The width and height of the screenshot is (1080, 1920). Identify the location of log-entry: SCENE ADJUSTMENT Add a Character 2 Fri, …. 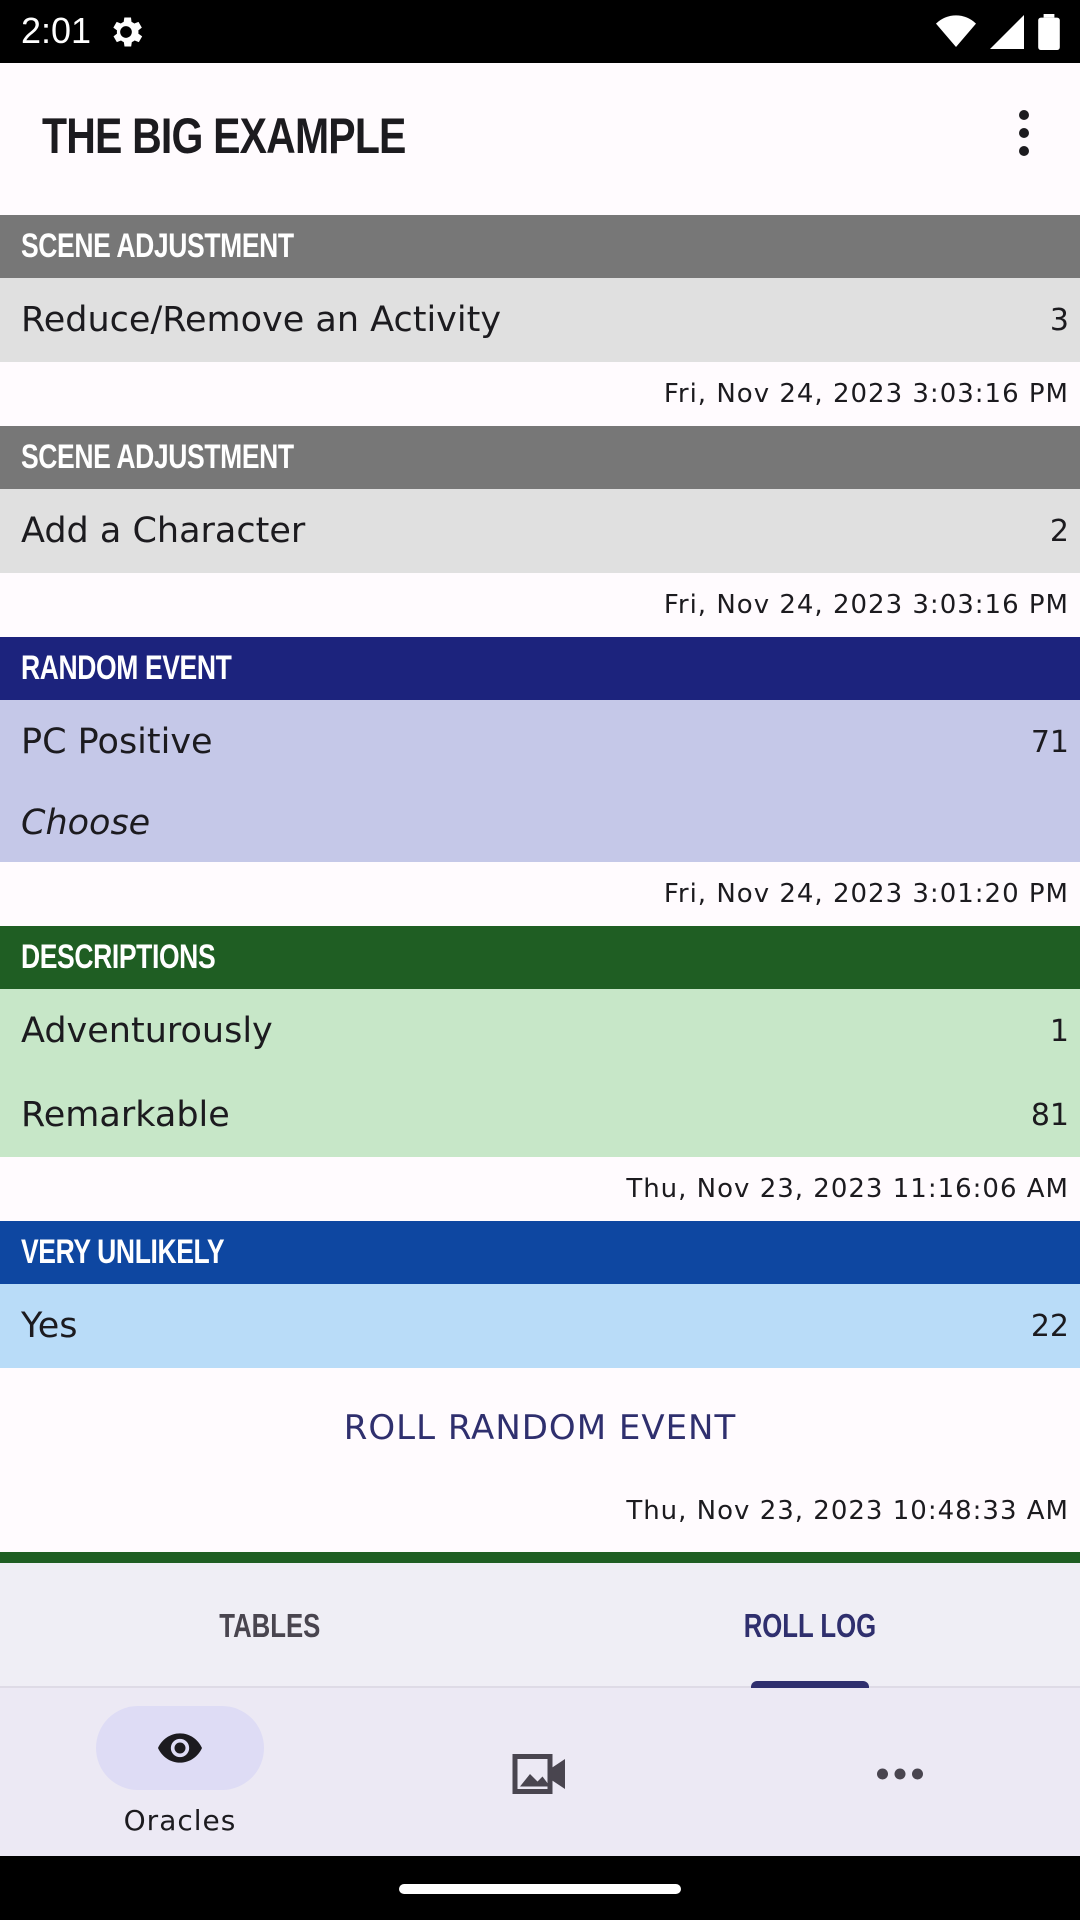
(540, 531).